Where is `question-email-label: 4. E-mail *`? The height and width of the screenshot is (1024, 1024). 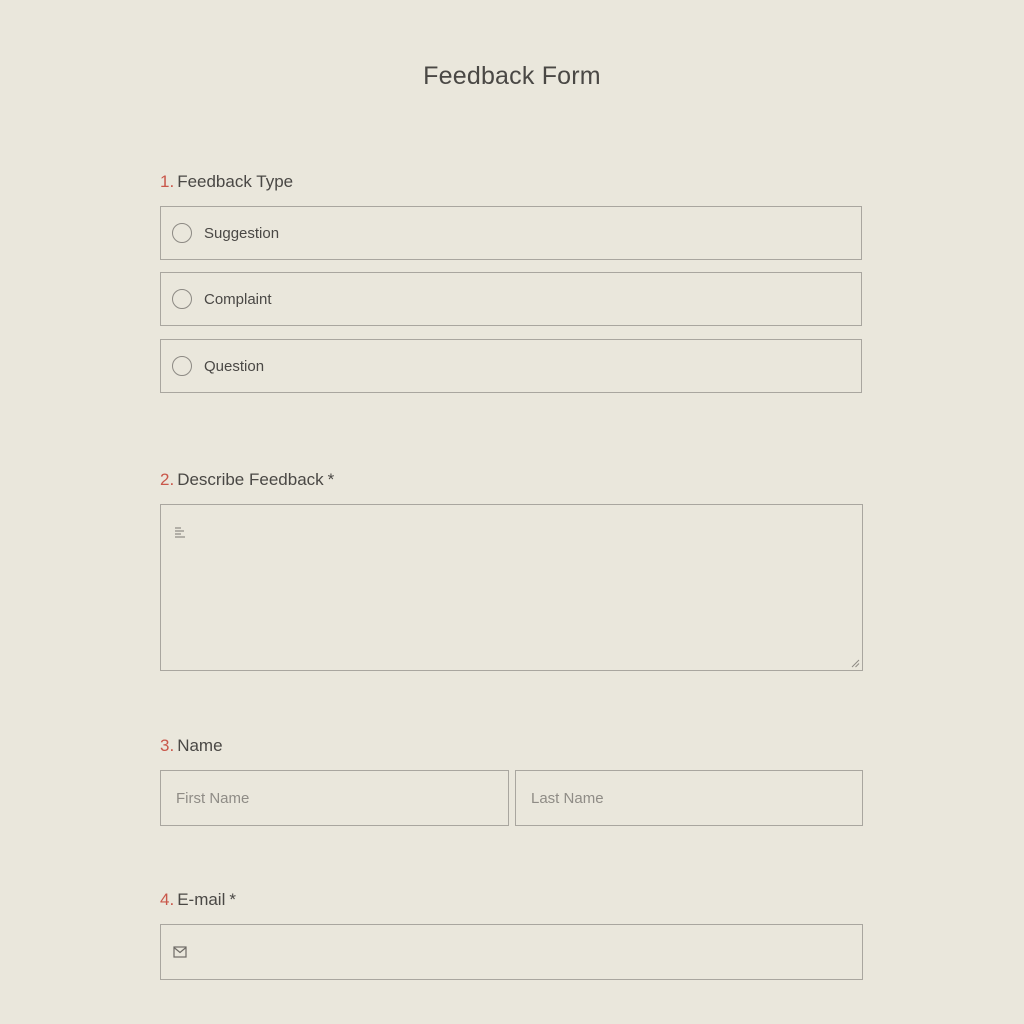
question-email-label: 4. E-mail * is located at coordinates (198, 900).